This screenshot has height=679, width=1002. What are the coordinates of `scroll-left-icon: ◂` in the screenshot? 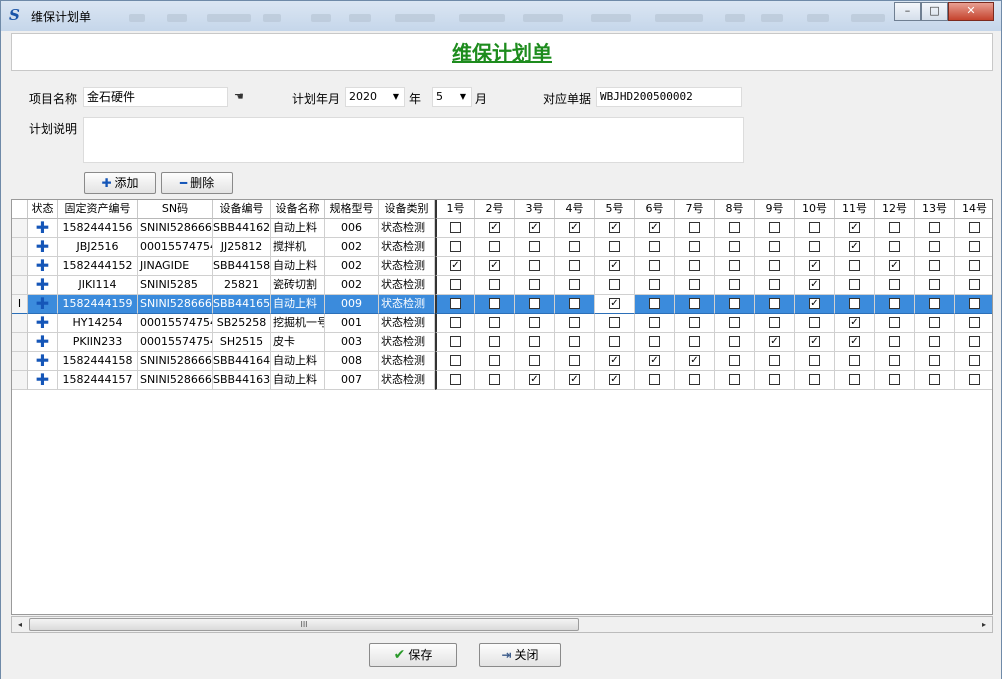 It's located at (20, 624).